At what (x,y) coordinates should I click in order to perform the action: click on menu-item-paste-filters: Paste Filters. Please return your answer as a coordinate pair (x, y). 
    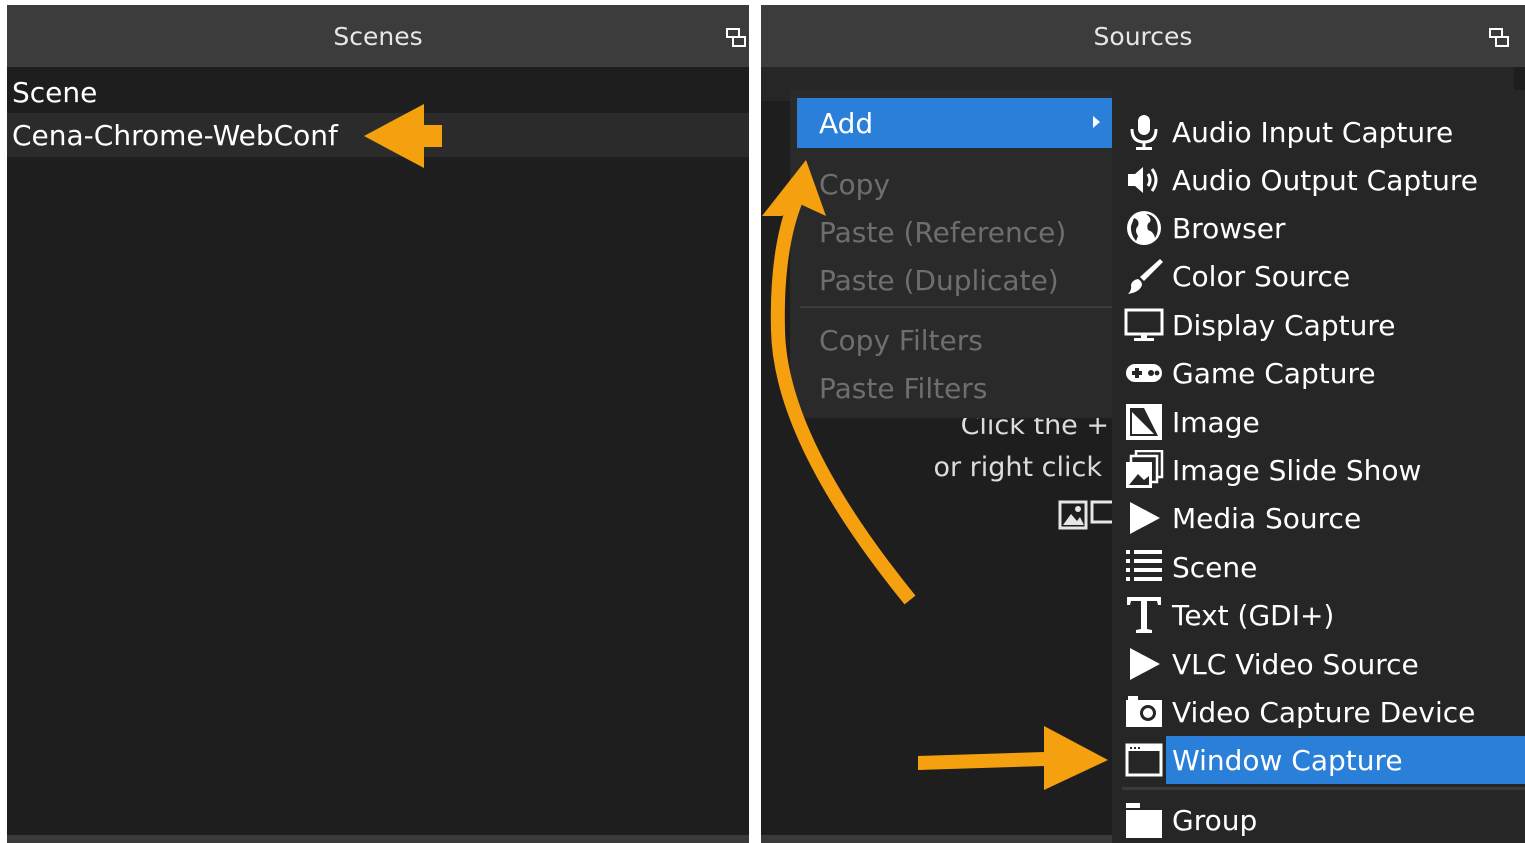
    Looking at the image, I should click on (954, 388).